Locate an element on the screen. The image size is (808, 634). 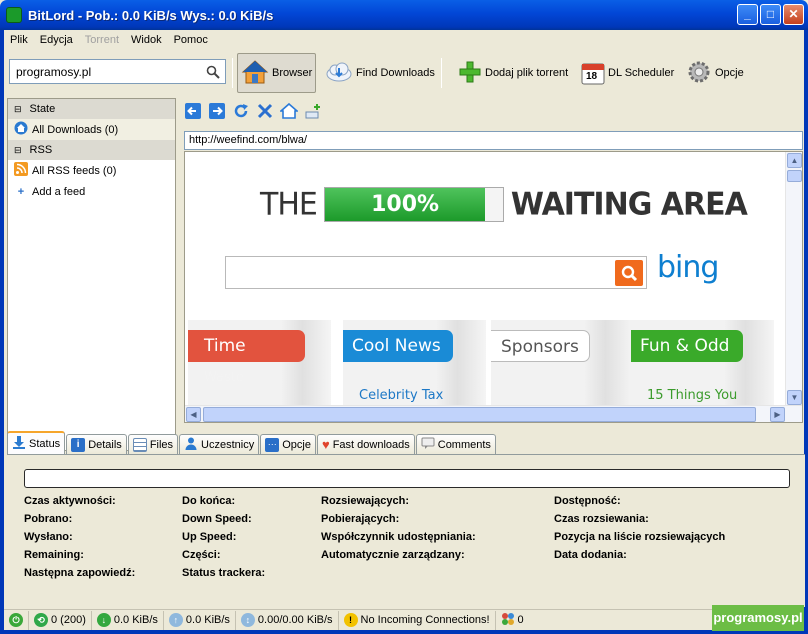
tab-options-label: Opcje is located at coordinates (296, 444).